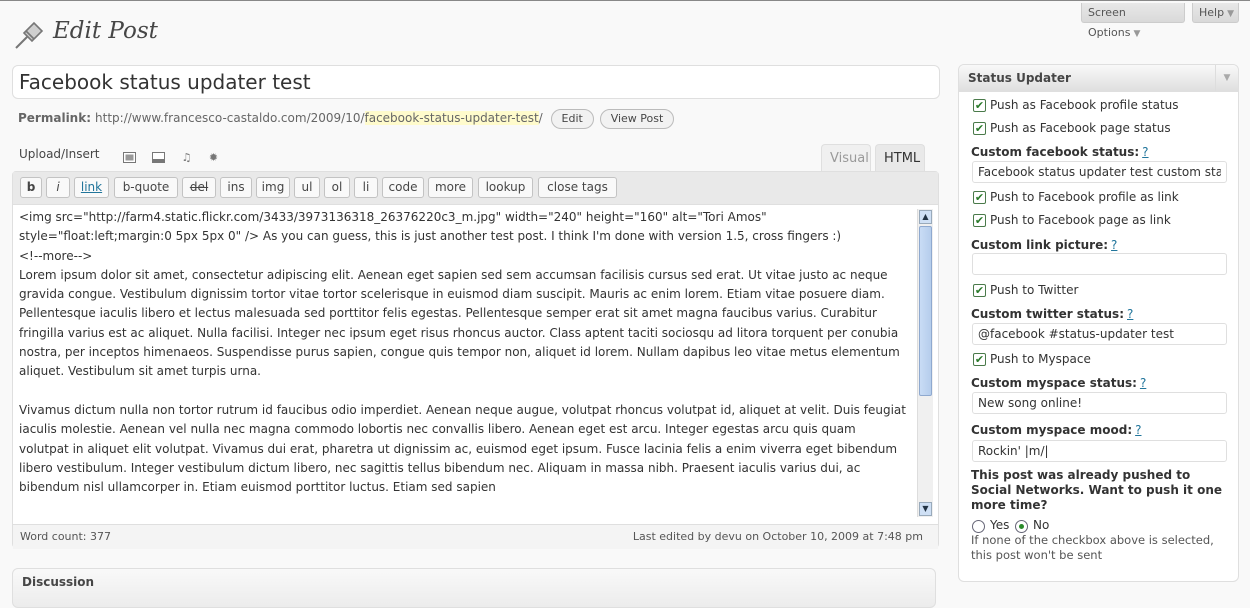 The width and height of the screenshot is (1250, 608). Describe the element at coordinates (403, 187) in the screenshot. I see `qt-code-button: code` at that location.